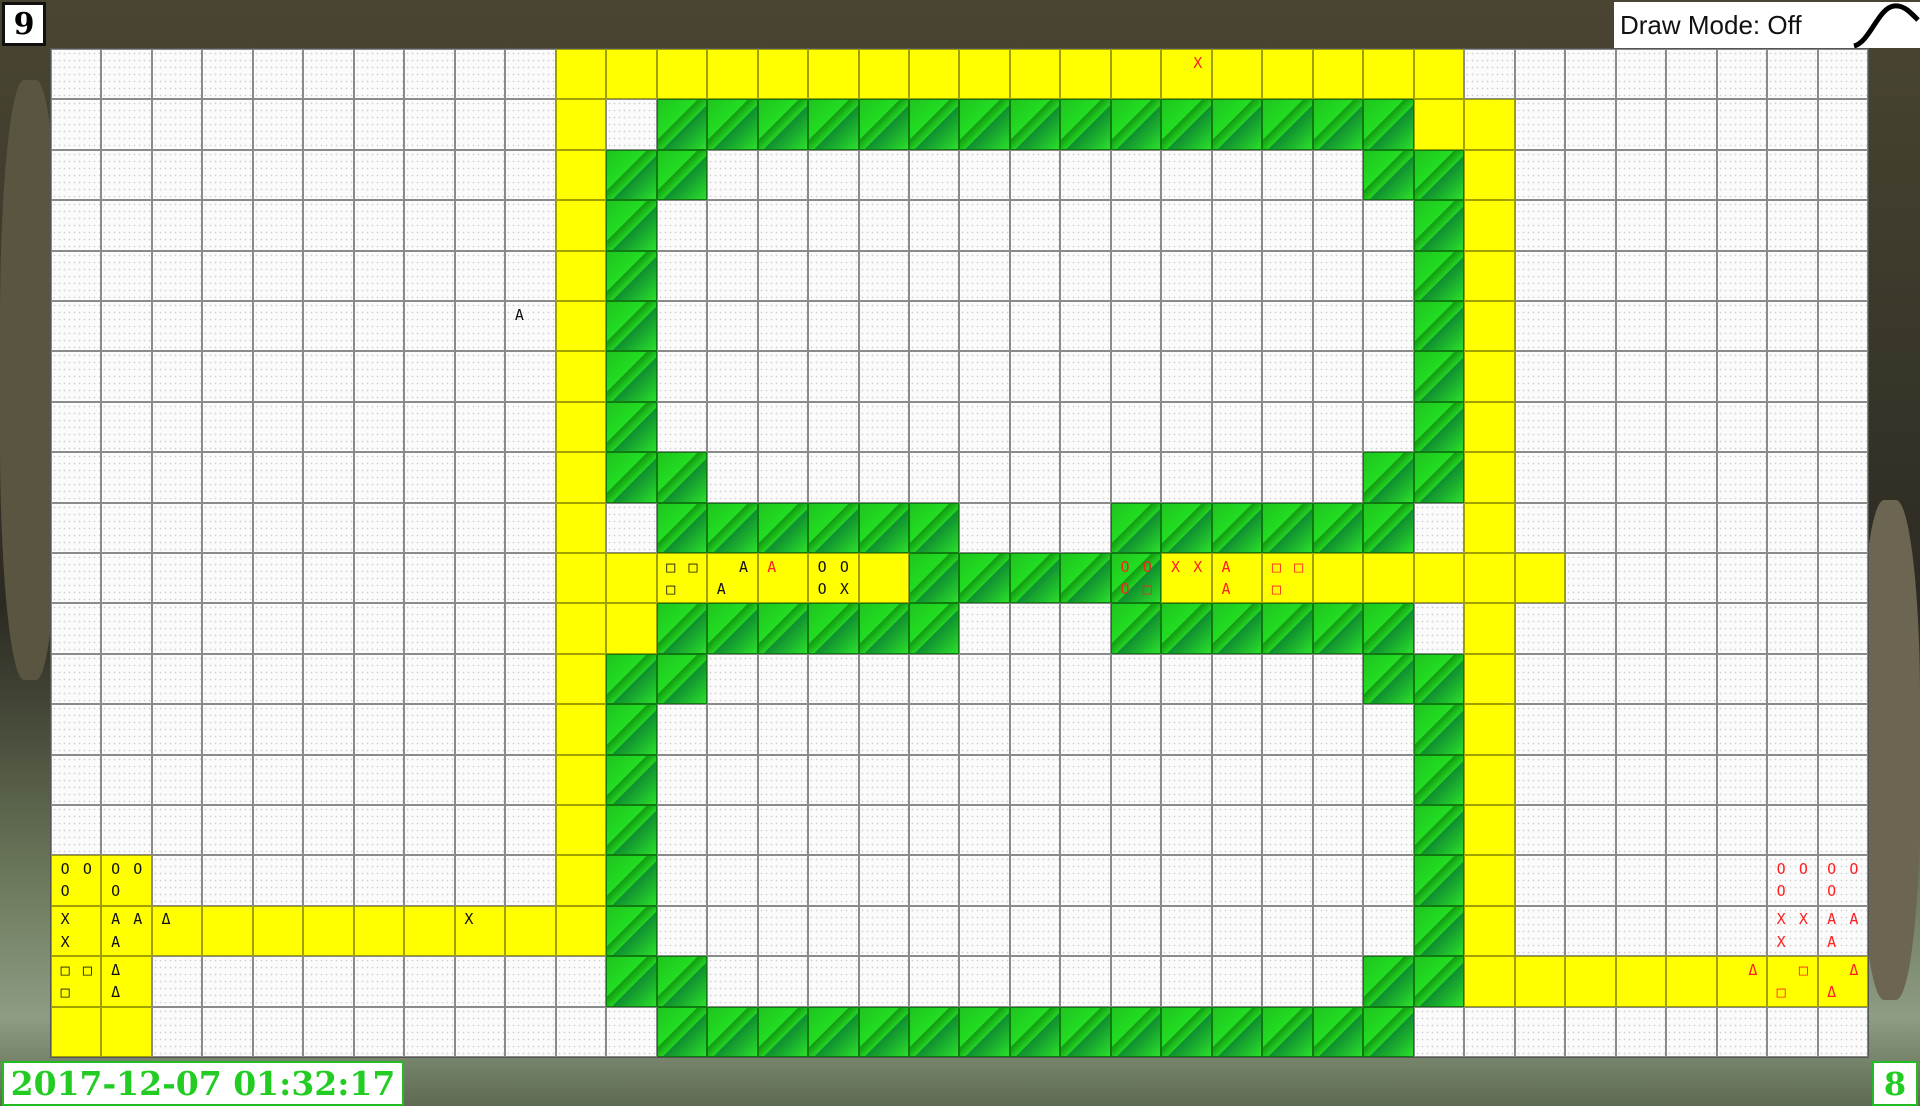 Image resolution: width=1920 pixels, height=1106 pixels. What do you see at coordinates (682, 578) in the screenshot?
I see `path-tile: □ □ □` at bounding box center [682, 578].